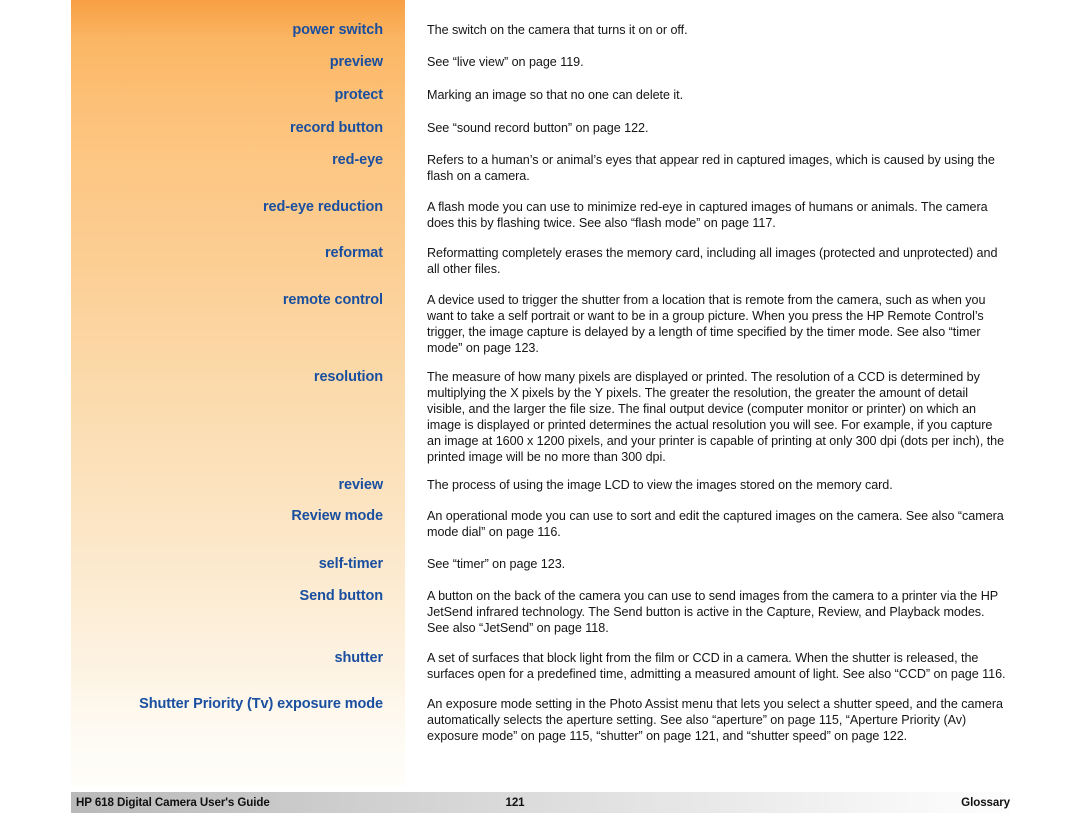  I want to click on glossary-term: shutter, so click(359, 658).